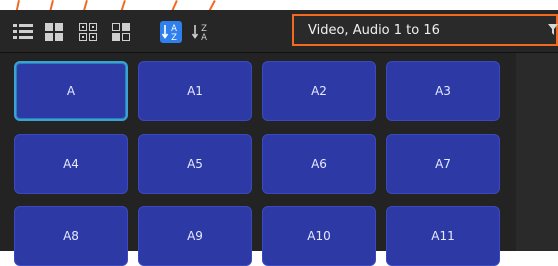 This screenshot has height=266, width=558. I want to click on source-tile-a11: A11, so click(443, 236).